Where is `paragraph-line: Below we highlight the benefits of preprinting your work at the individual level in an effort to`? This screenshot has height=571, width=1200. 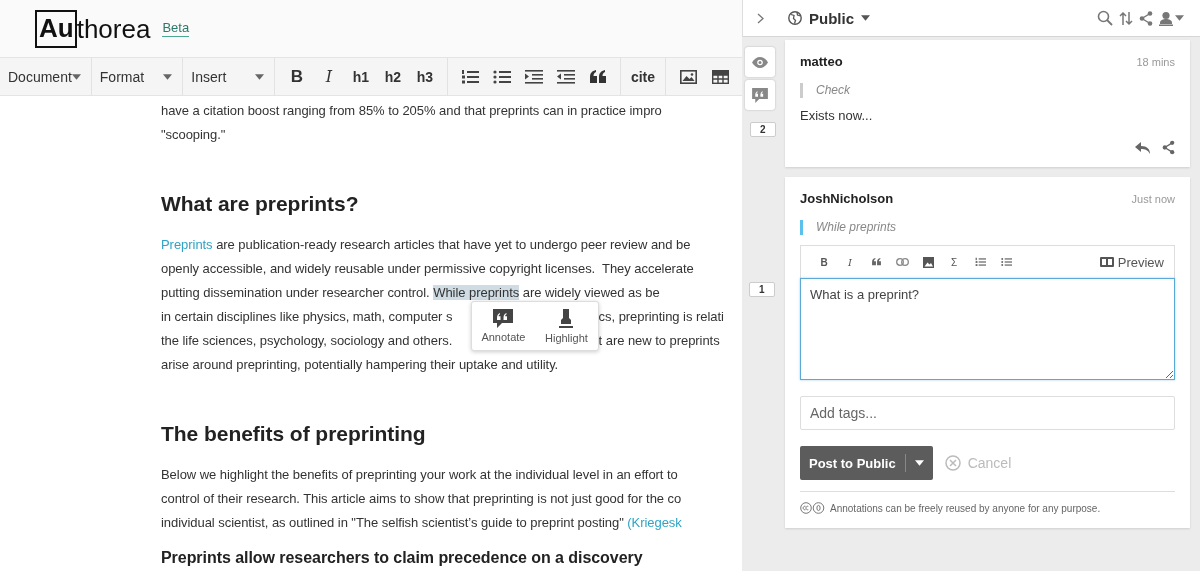
paragraph-line: Below we highlight the benefits of preprinting your work at the individual level in an effort to is located at coordinates (419, 475).